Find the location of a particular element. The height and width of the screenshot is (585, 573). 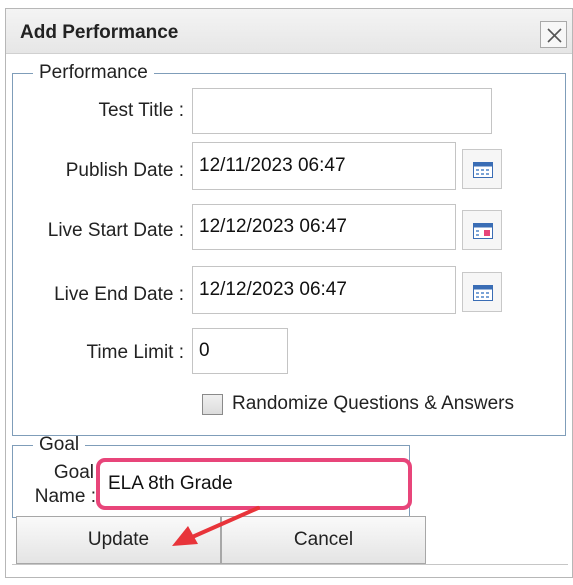

live-start-date-calendar-button is located at coordinates (482, 230).